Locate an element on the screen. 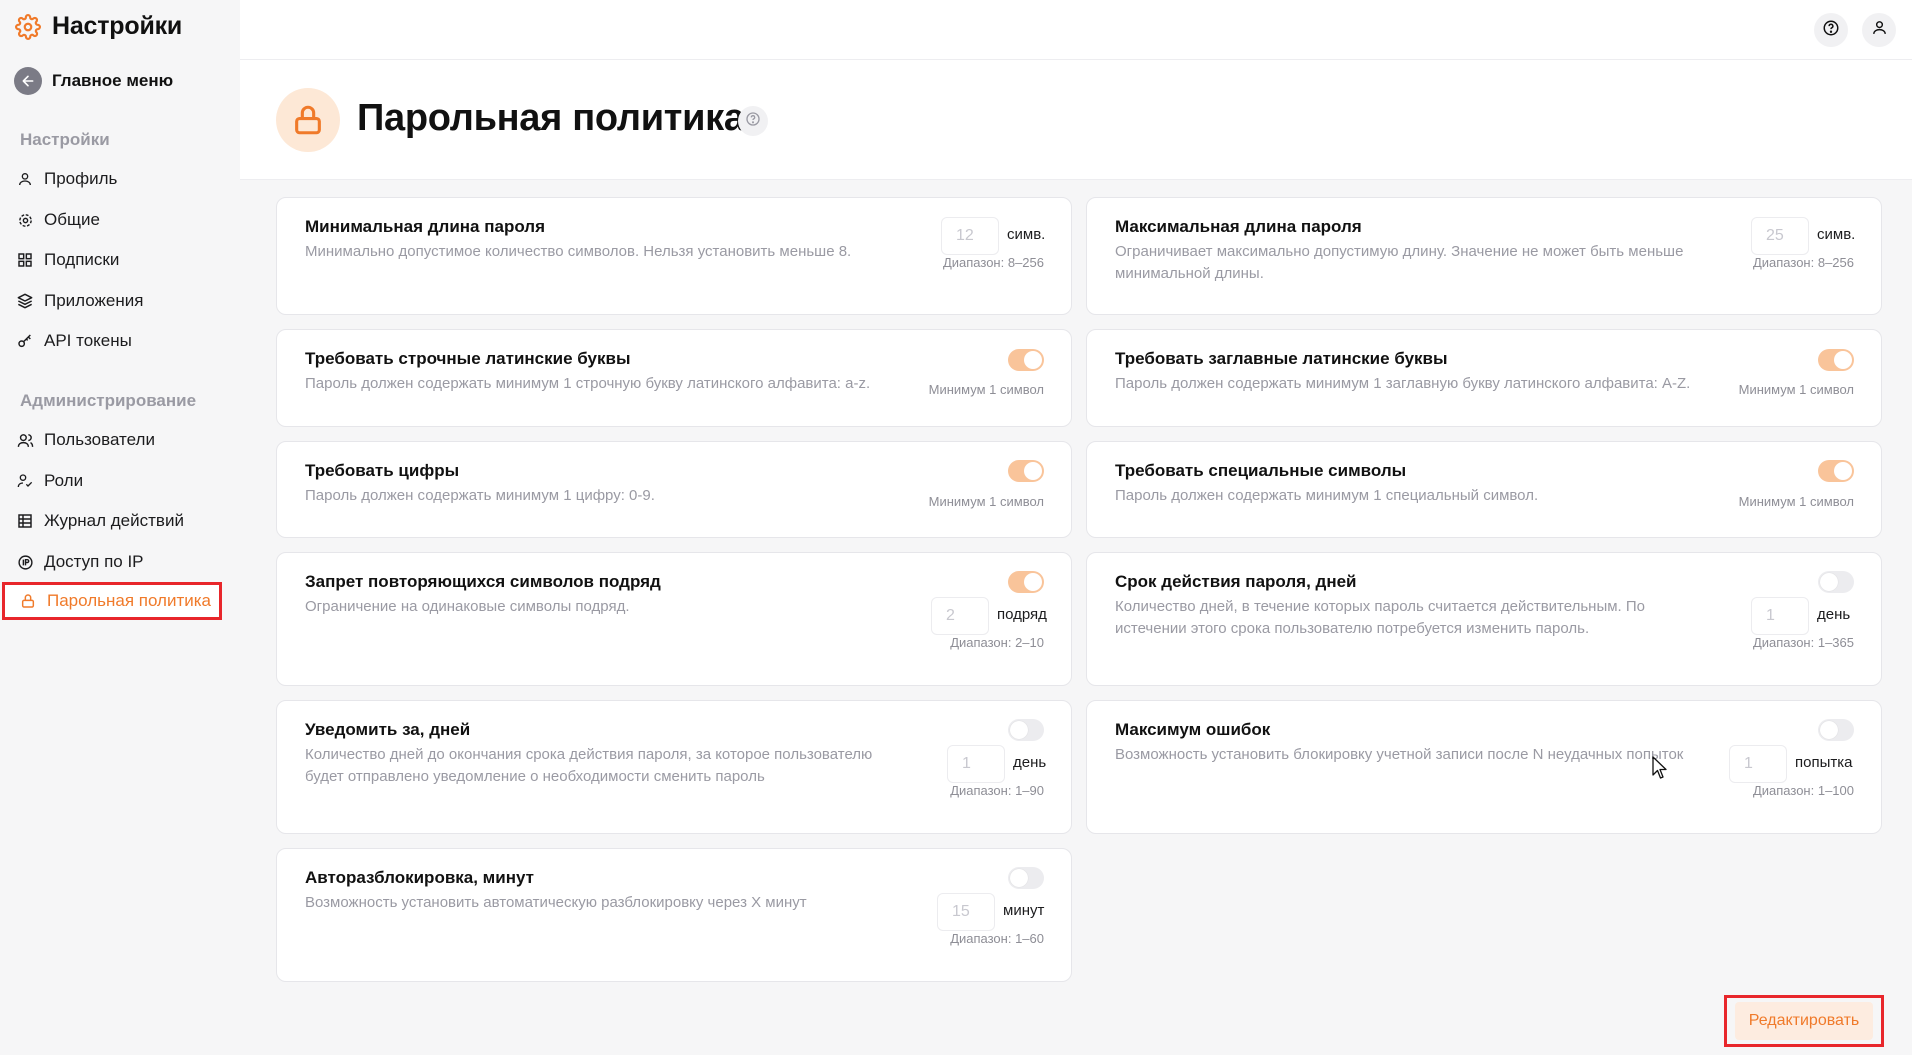 The width and height of the screenshot is (1912, 1055). sidebar-item-profile: Профиль is located at coordinates (118, 179).